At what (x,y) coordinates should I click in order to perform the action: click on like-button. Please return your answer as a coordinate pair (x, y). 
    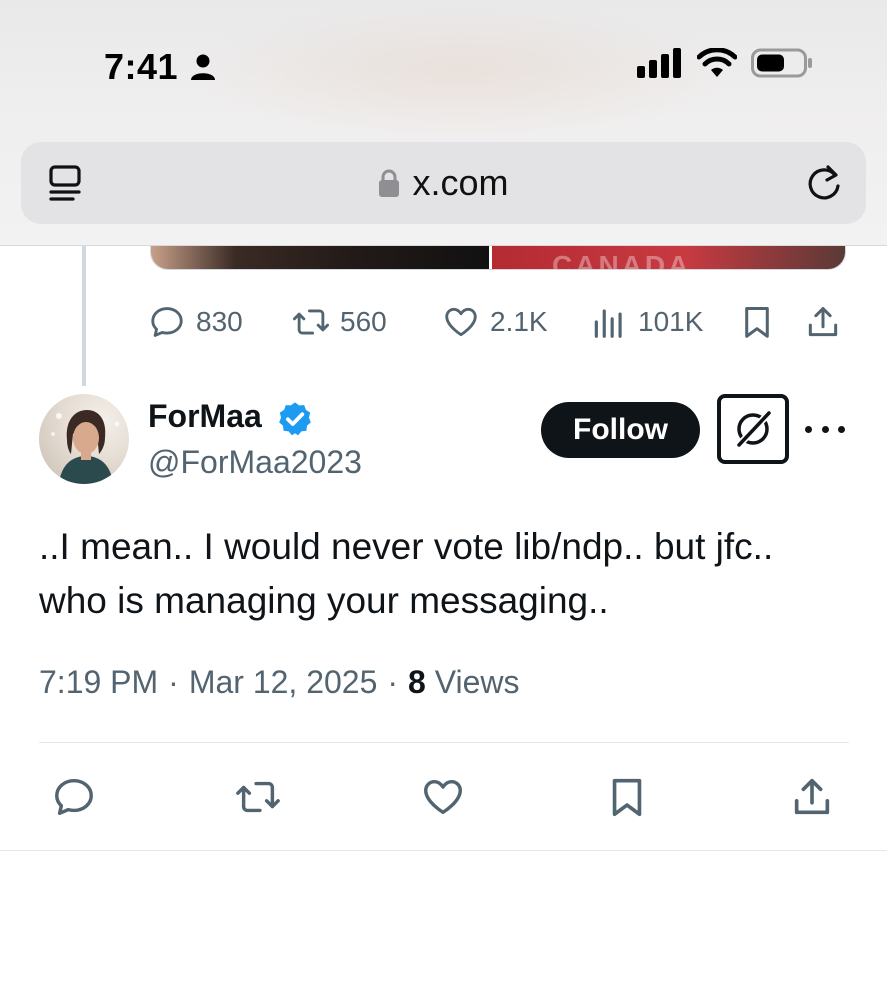
    Looking at the image, I should click on (443, 797).